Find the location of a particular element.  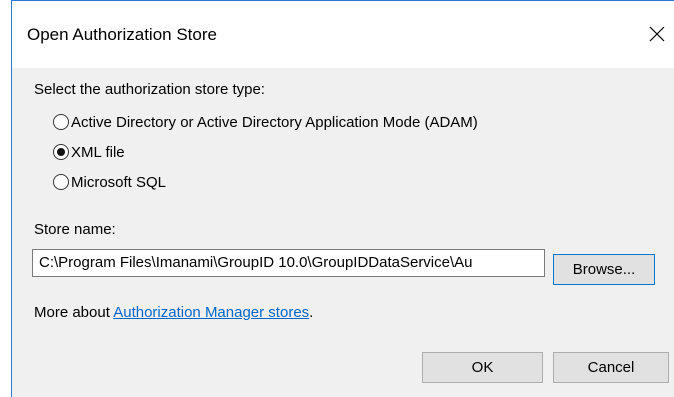

radio-microsoft-sql: Microsoft SQL is located at coordinates (109, 182).